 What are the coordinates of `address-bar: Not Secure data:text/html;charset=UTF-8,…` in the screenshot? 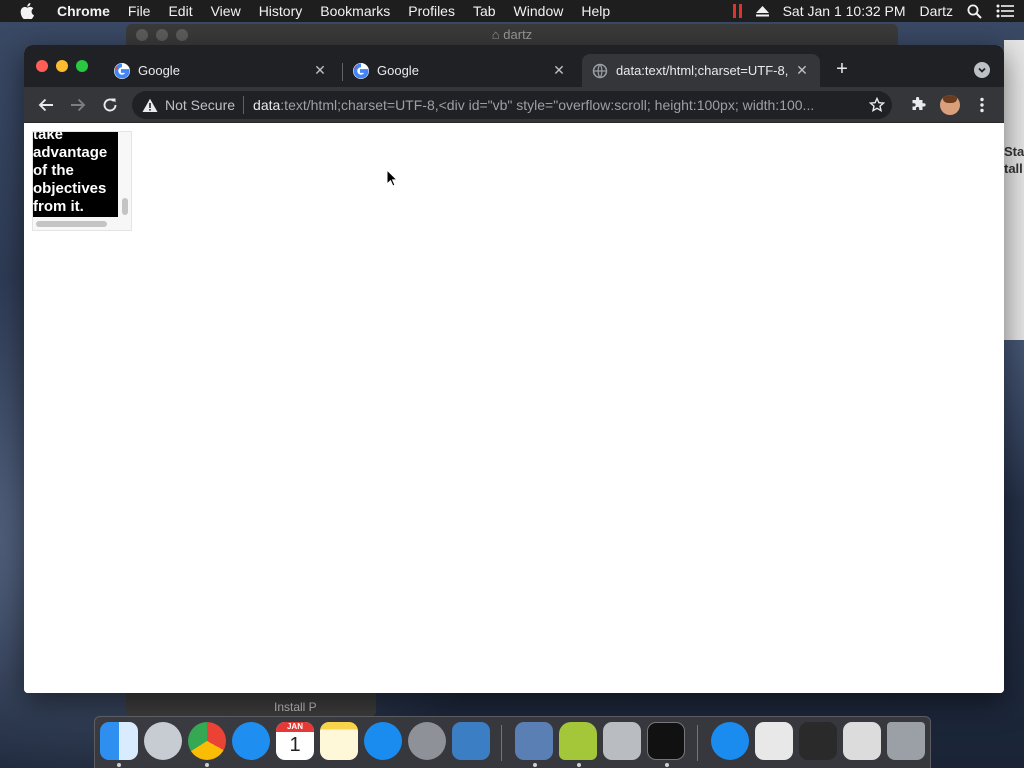 It's located at (512, 105).